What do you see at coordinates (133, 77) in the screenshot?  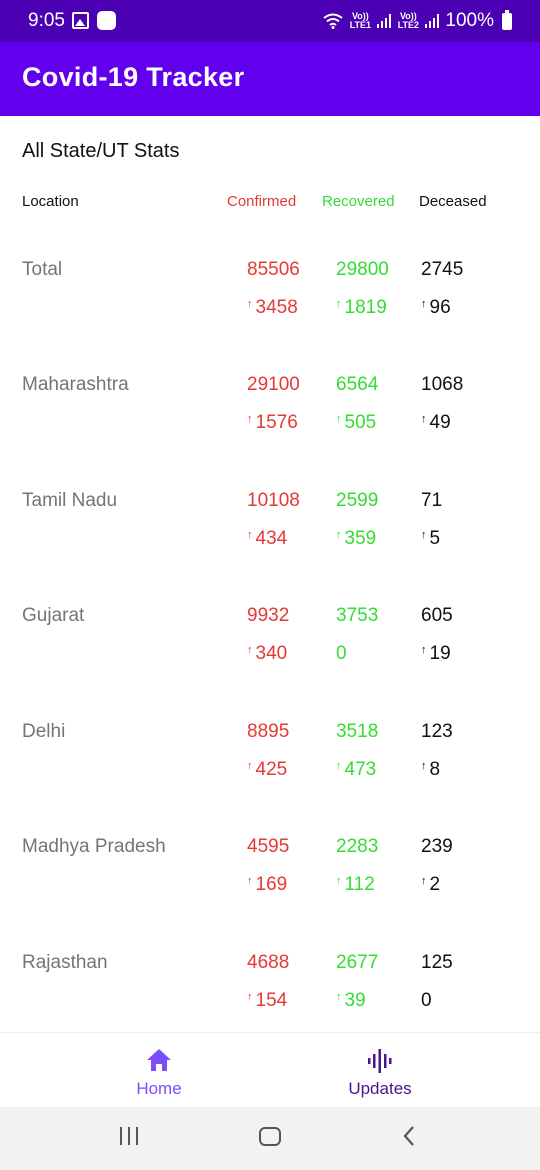 I see `app-title: Covid-19 Tracker` at bounding box center [133, 77].